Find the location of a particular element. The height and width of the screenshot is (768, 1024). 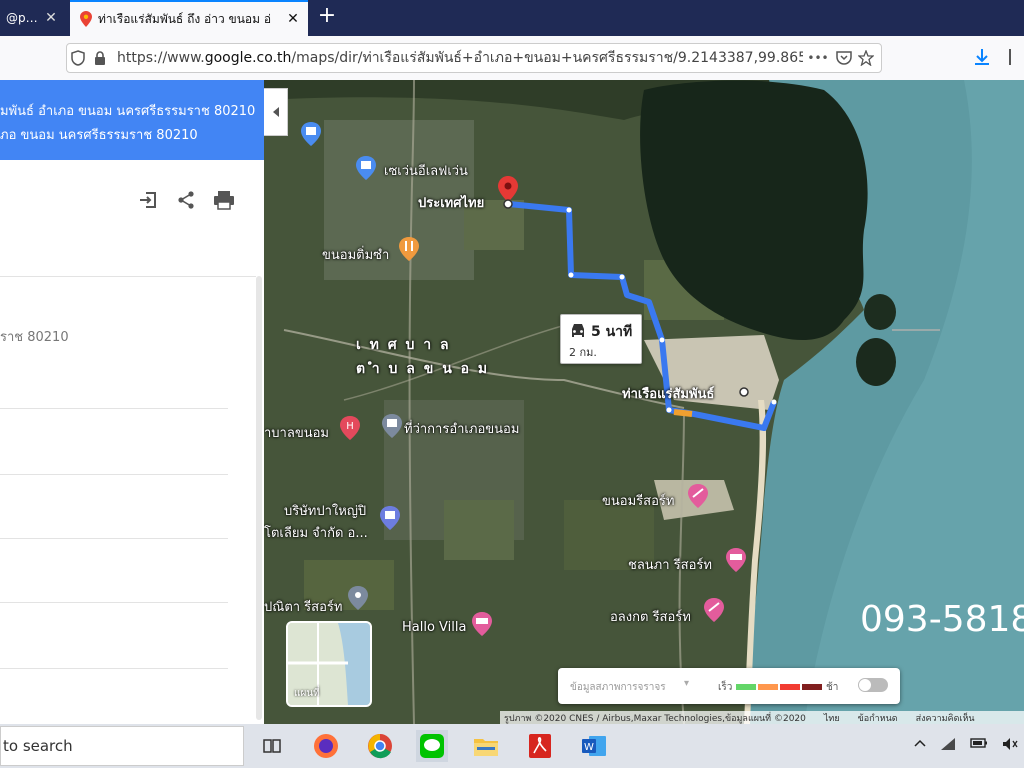

lock-icon is located at coordinates (100, 58).